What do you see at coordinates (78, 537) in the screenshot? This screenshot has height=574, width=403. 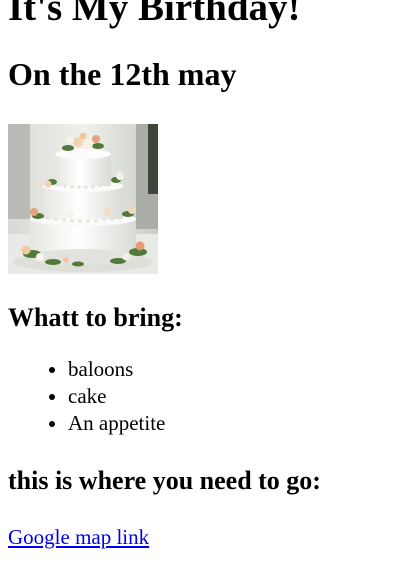 I see `google-map-link: Google map link` at bounding box center [78, 537].